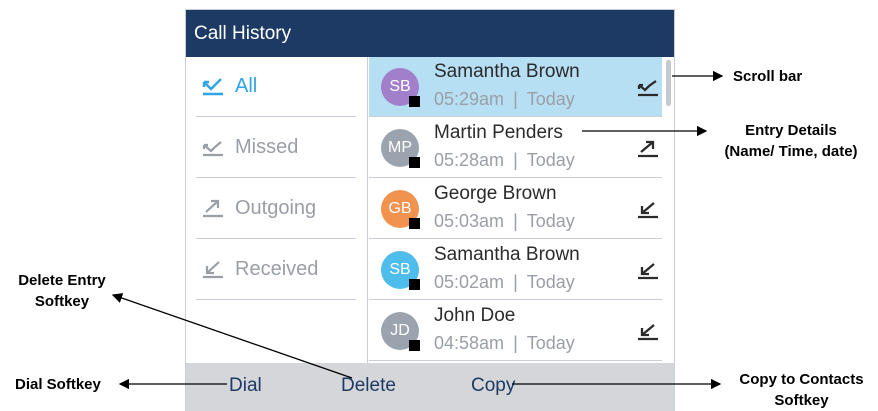  What do you see at coordinates (62, 280) in the screenshot?
I see `delete-entry-callout-line1: Delete Entry` at bounding box center [62, 280].